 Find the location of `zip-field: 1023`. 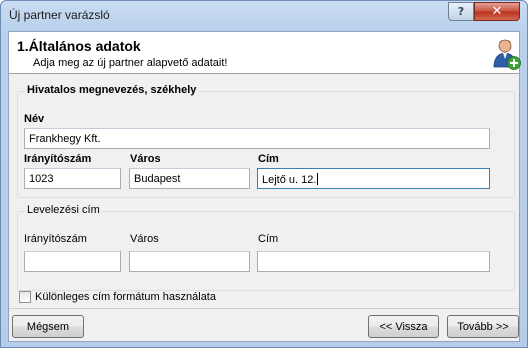

zip-field: 1023 is located at coordinates (72, 178).